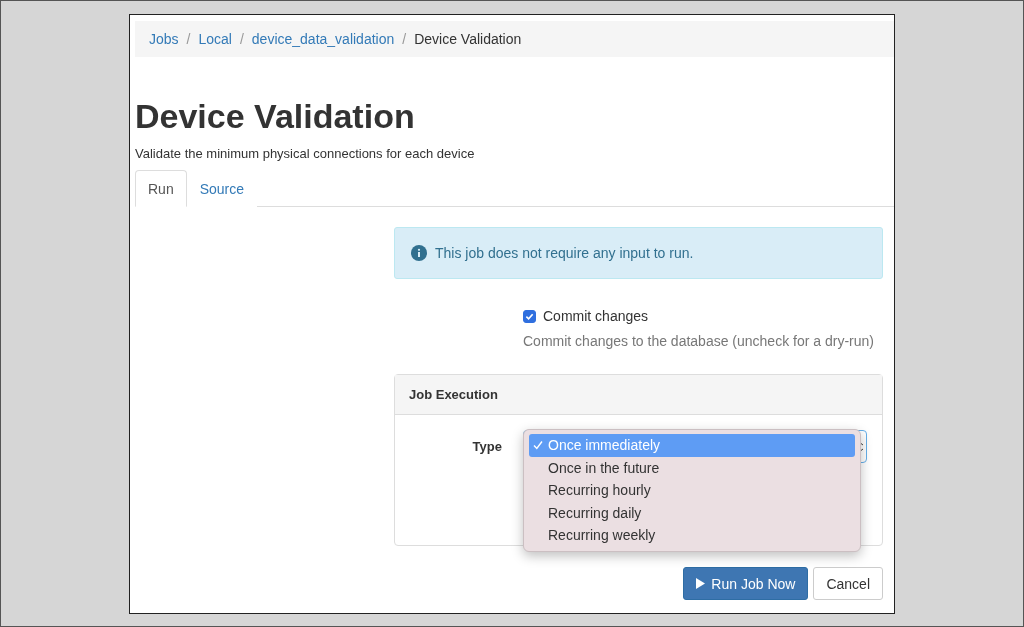 The width and height of the screenshot is (1024, 627). Describe the element at coordinates (699, 341) in the screenshot. I see `help-text: Commit changes to the database (uncheck for a dry-run)` at that location.